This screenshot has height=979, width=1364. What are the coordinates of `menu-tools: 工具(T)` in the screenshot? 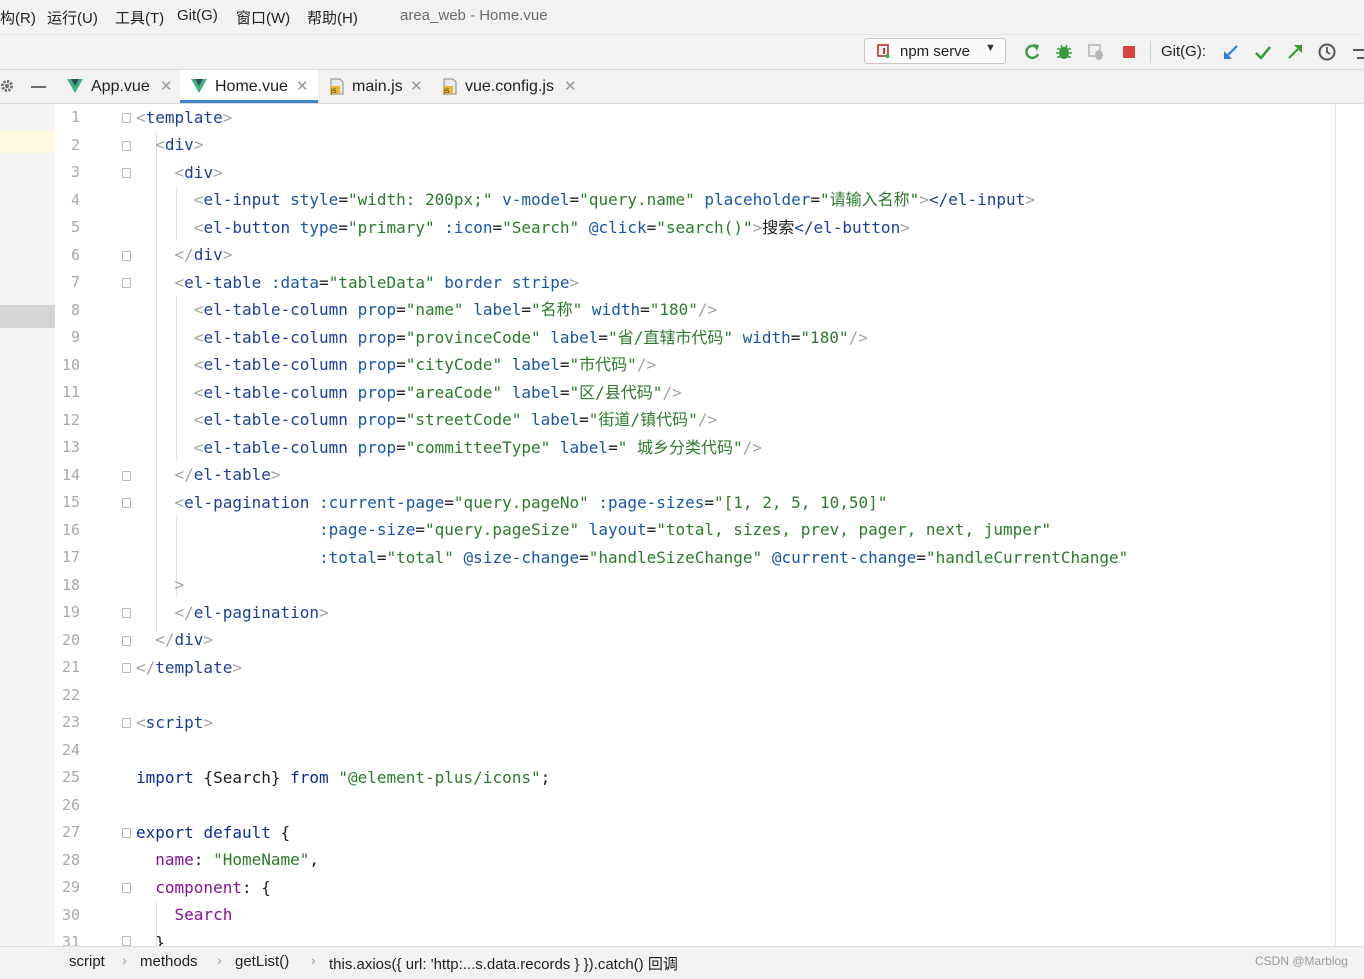 It's located at (139, 17).